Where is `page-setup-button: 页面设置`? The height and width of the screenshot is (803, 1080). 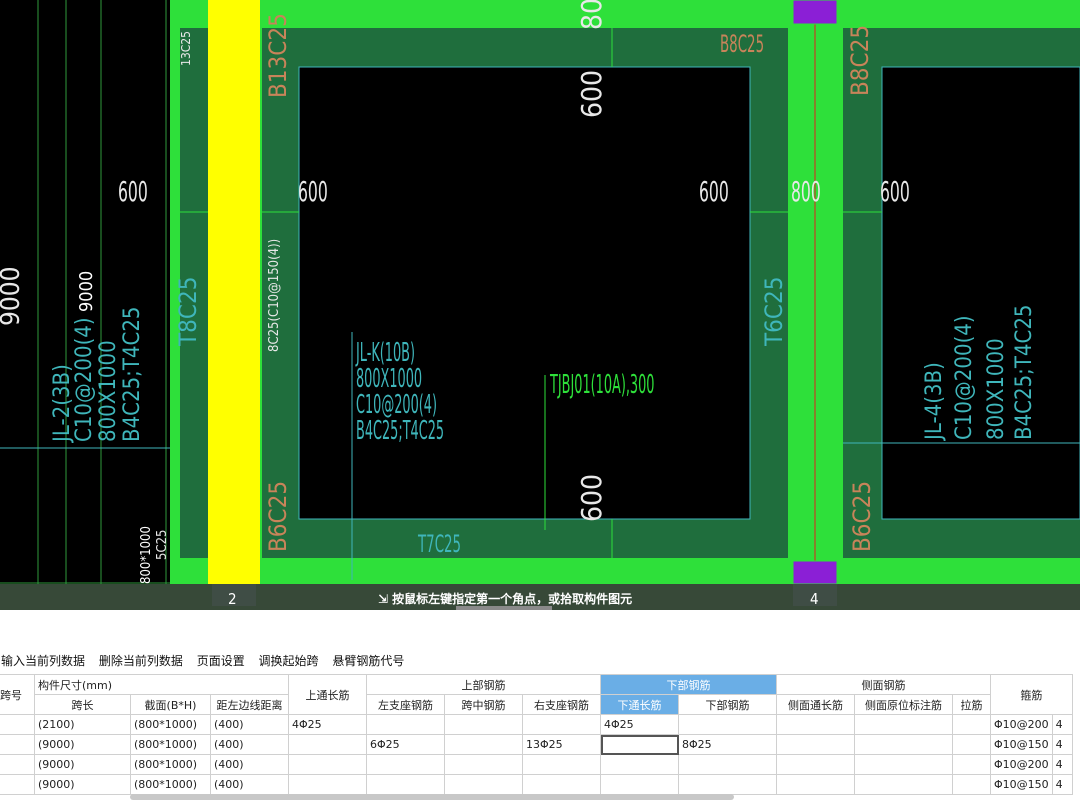 page-setup-button: 页面设置 is located at coordinates (221, 661).